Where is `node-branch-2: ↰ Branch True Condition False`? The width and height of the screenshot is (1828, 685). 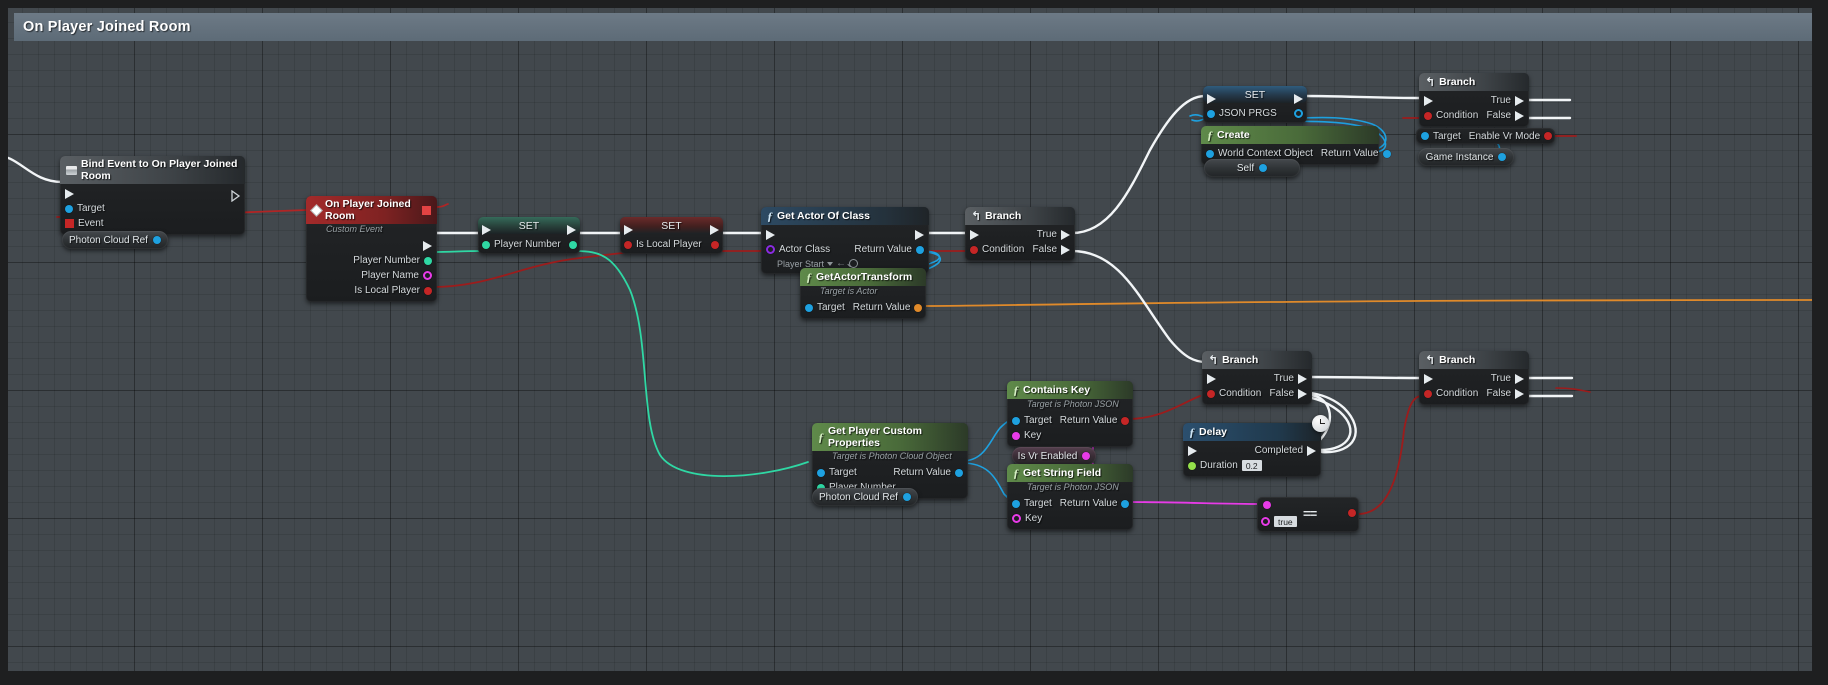 node-branch-2: ↰ Branch True Condition False is located at coordinates (1257, 378).